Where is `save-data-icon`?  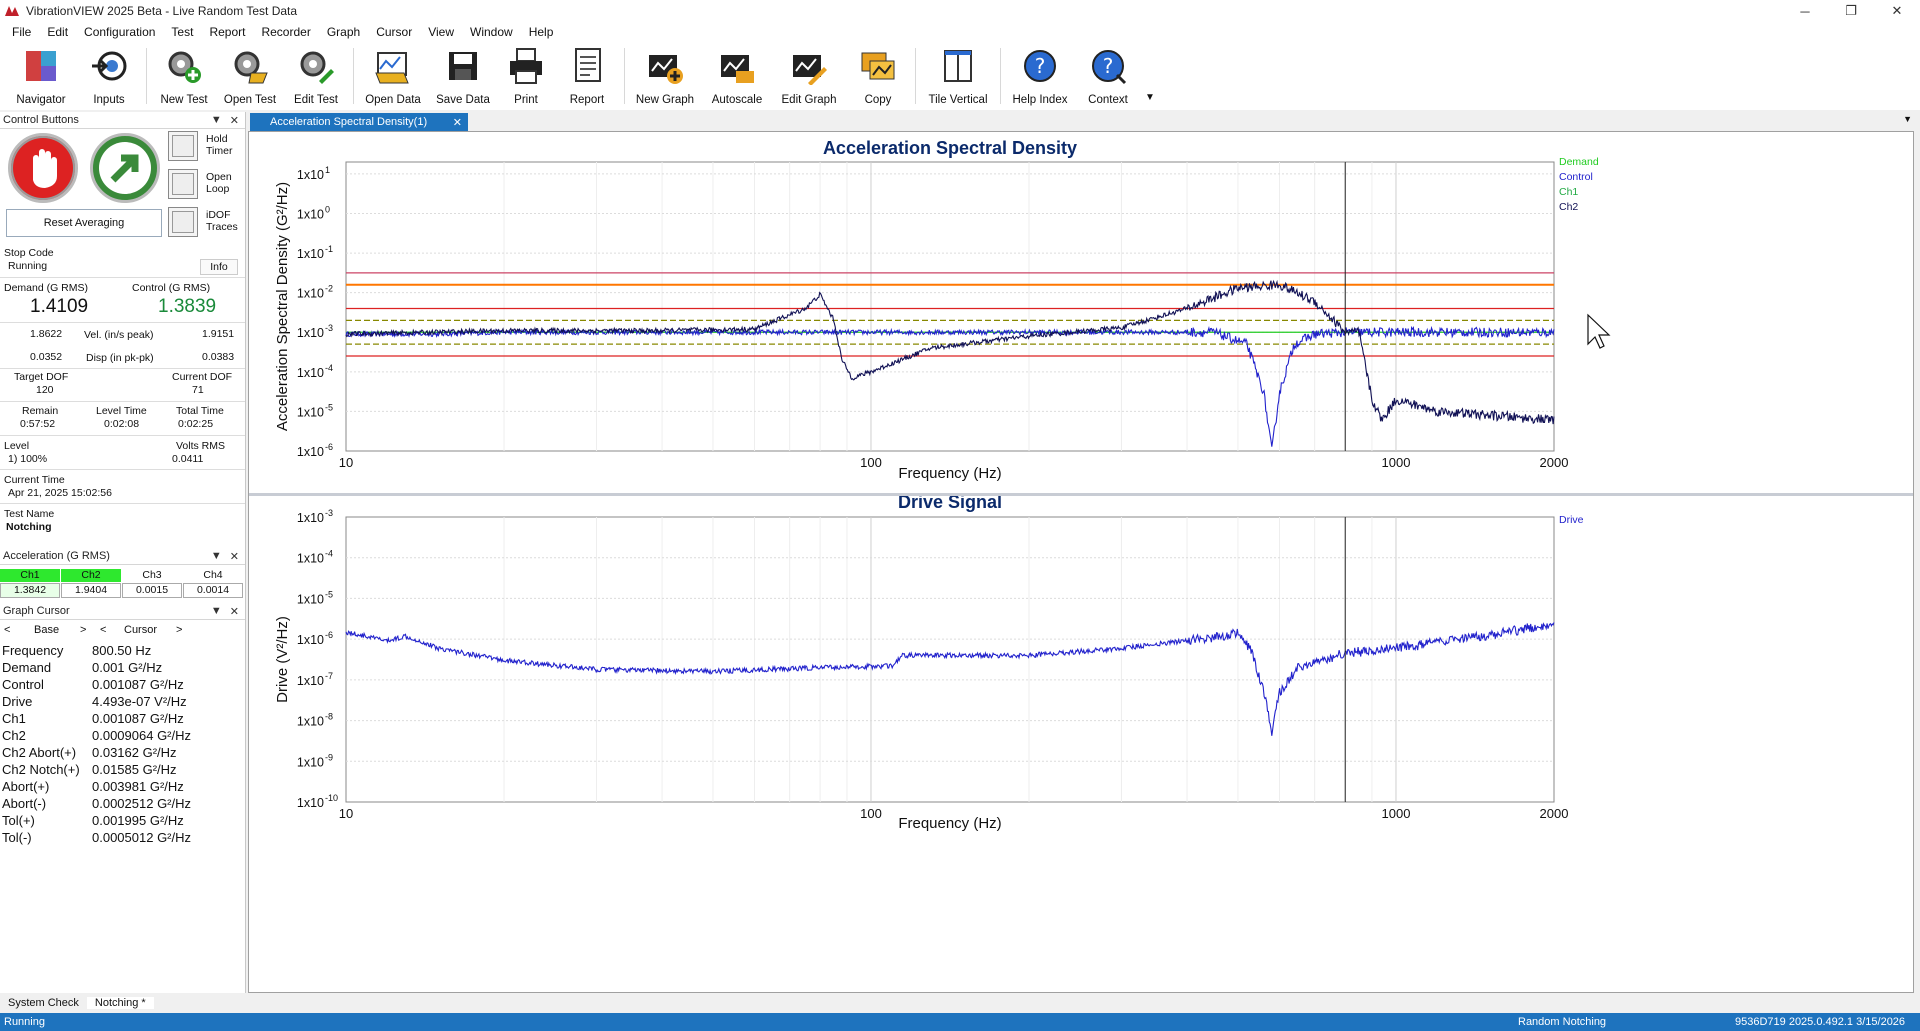
save-data-icon is located at coordinates (463, 66).